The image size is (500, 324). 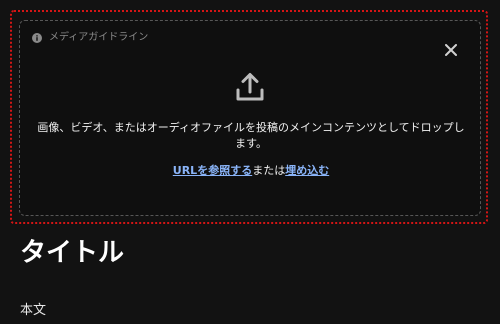 What do you see at coordinates (33, 311) in the screenshot?
I see `body-input: 本文` at bounding box center [33, 311].